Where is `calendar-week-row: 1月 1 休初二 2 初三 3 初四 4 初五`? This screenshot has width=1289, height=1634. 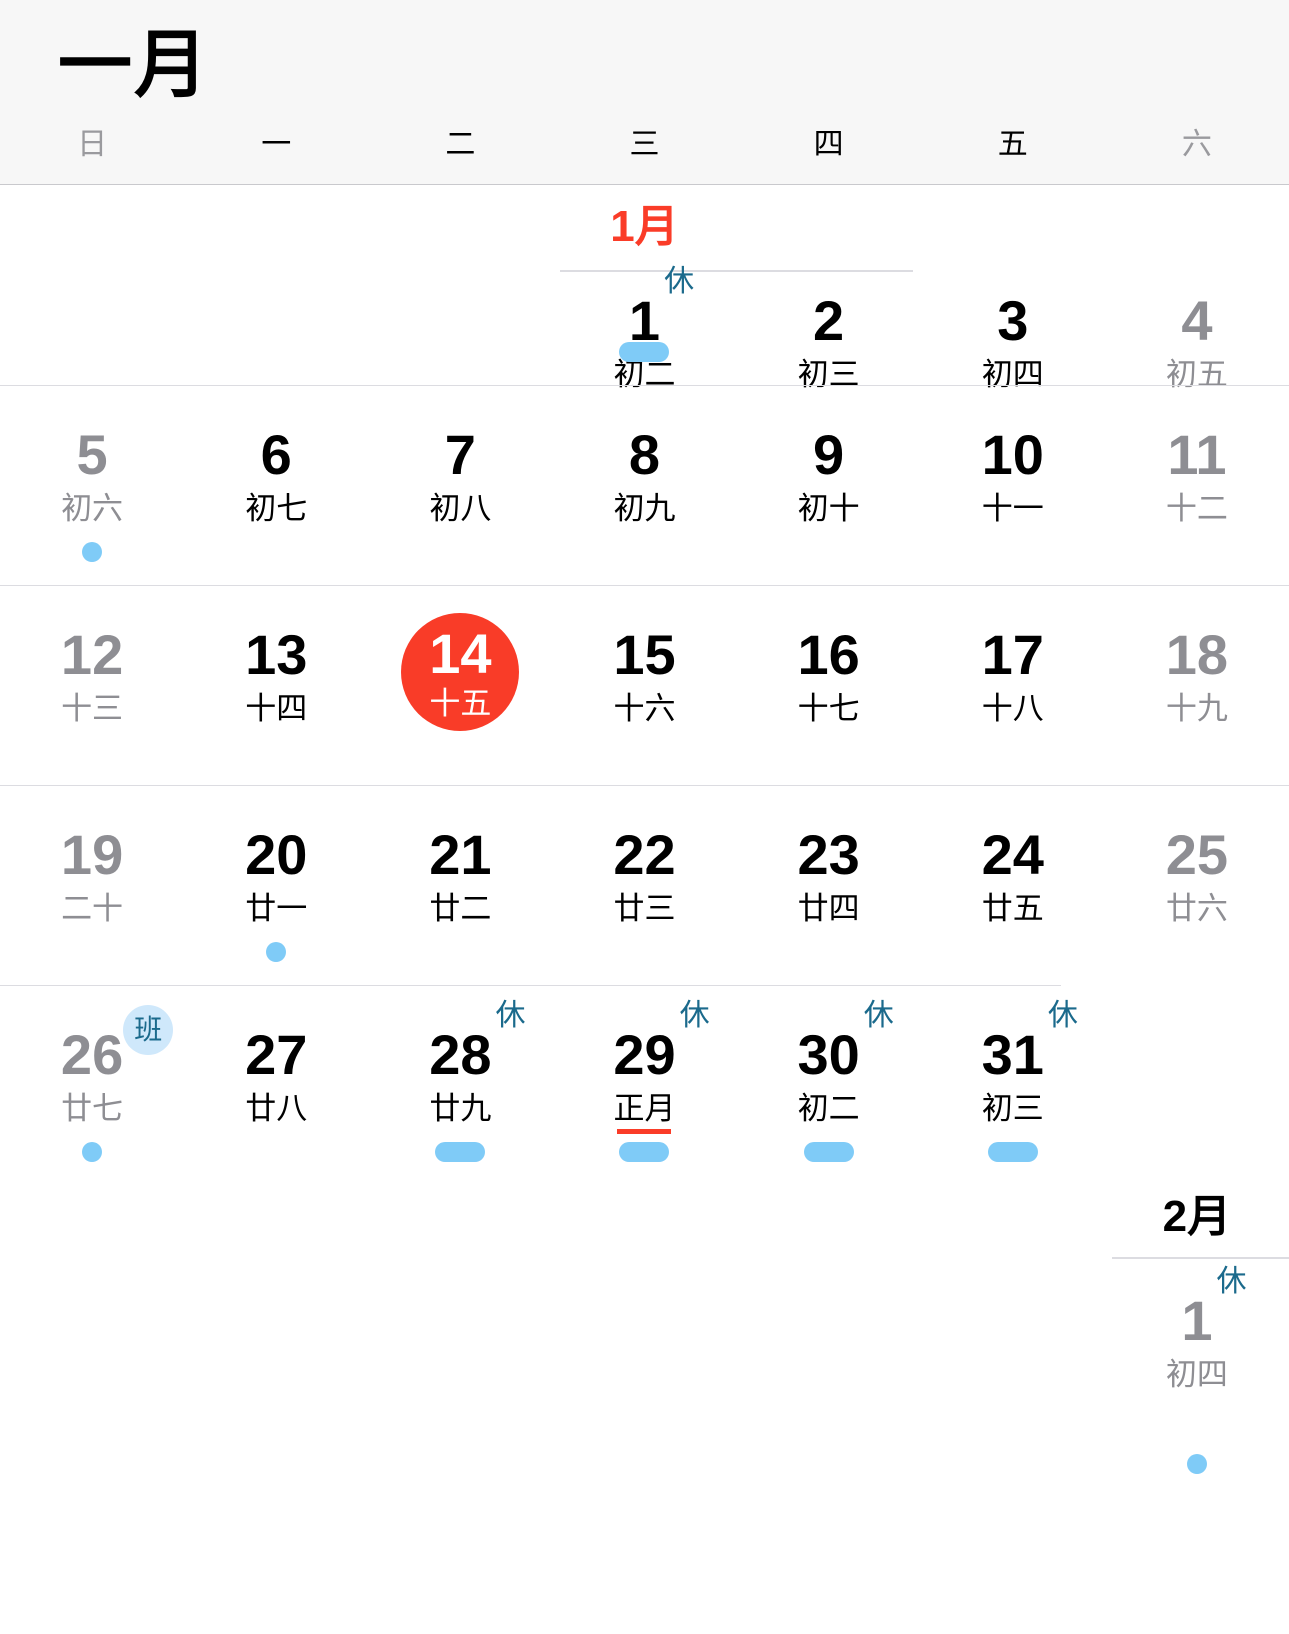 calendar-week-row: 1月 1 休初二 2 初三 3 初四 4 初五 is located at coordinates (644, 288).